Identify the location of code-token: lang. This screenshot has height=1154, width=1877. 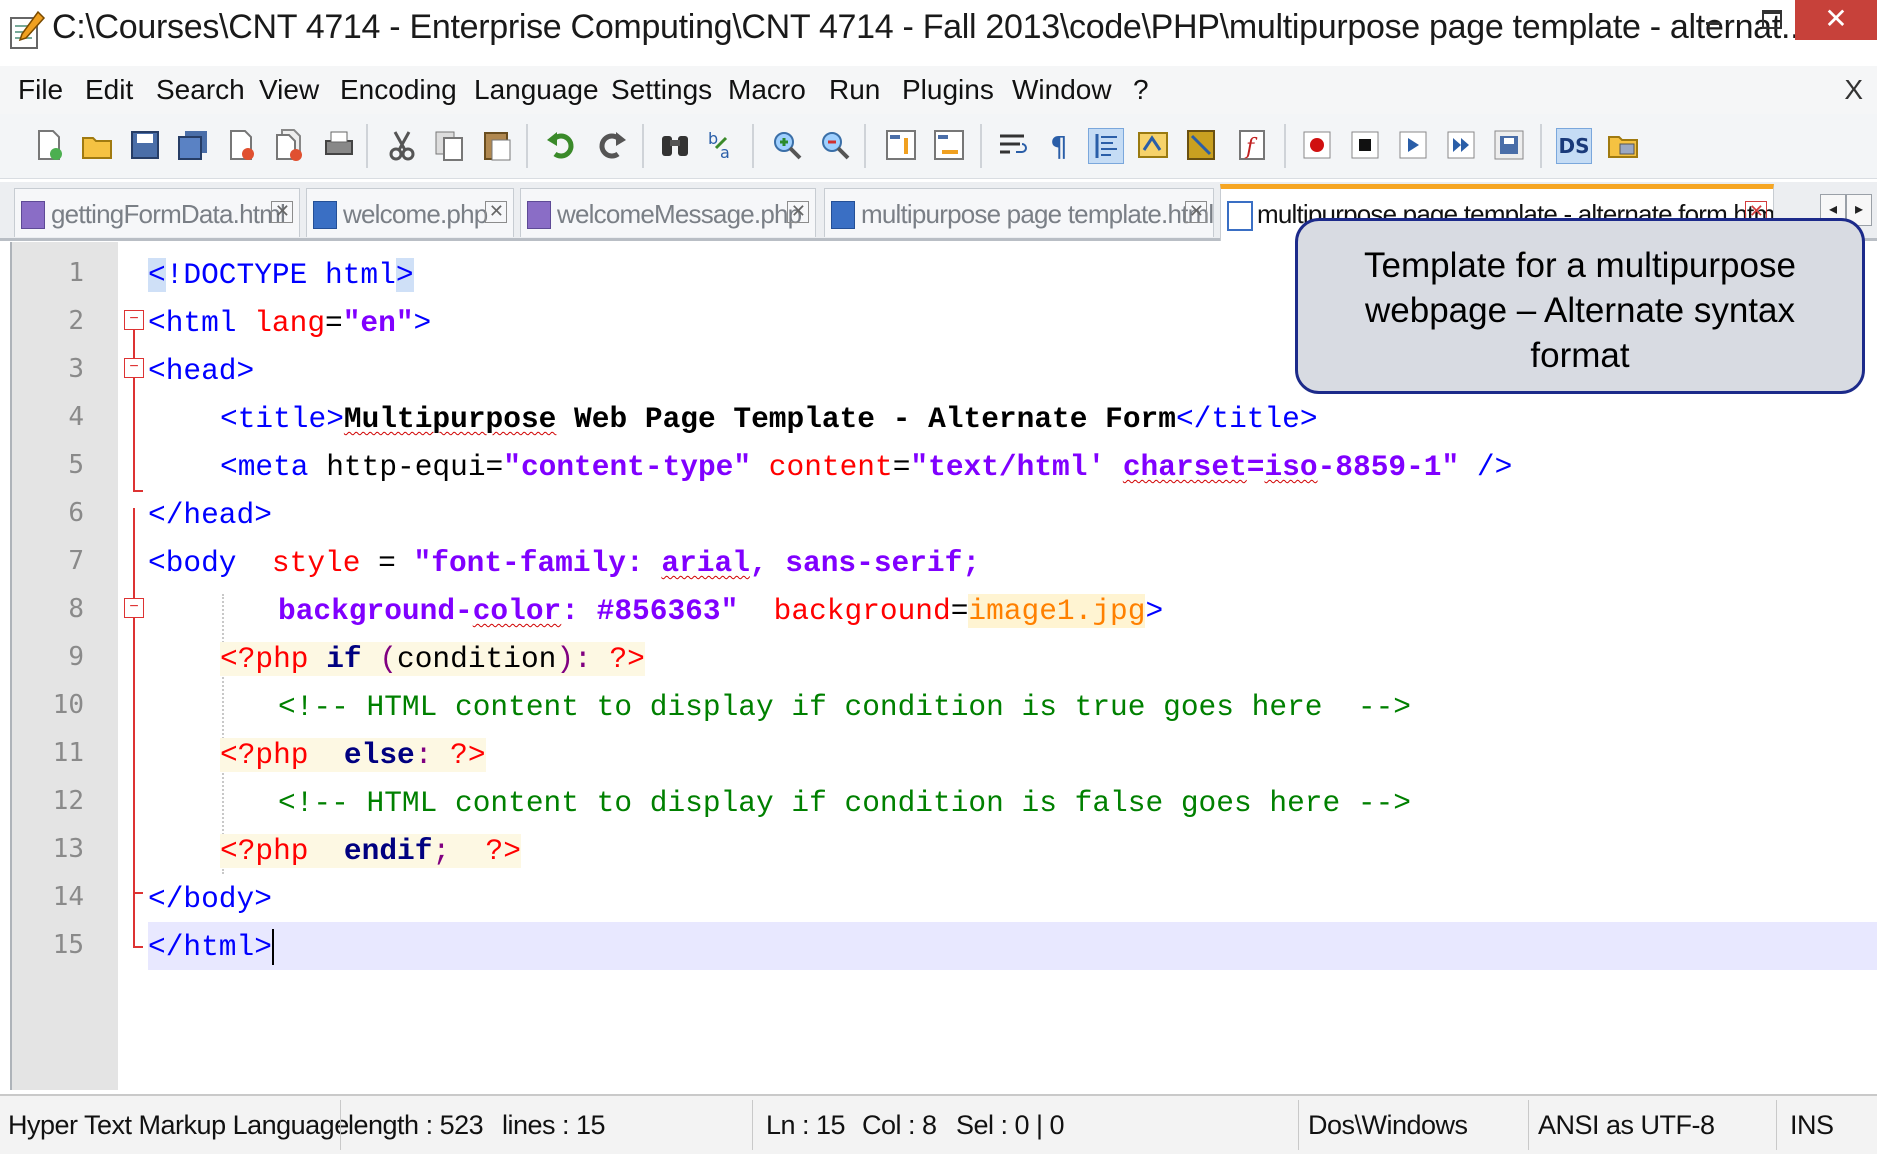
(290, 323).